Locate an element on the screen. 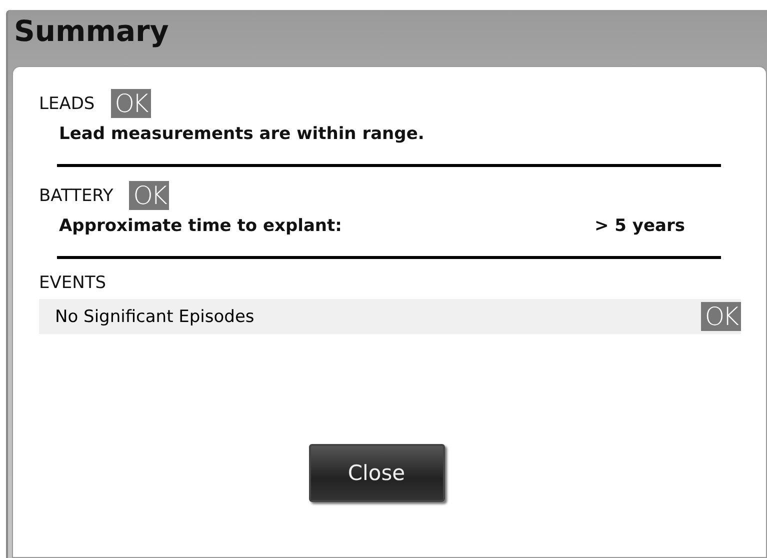 This screenshot has height=558, width=767. section-heading: LEADS is located at coordinates (67, 104).